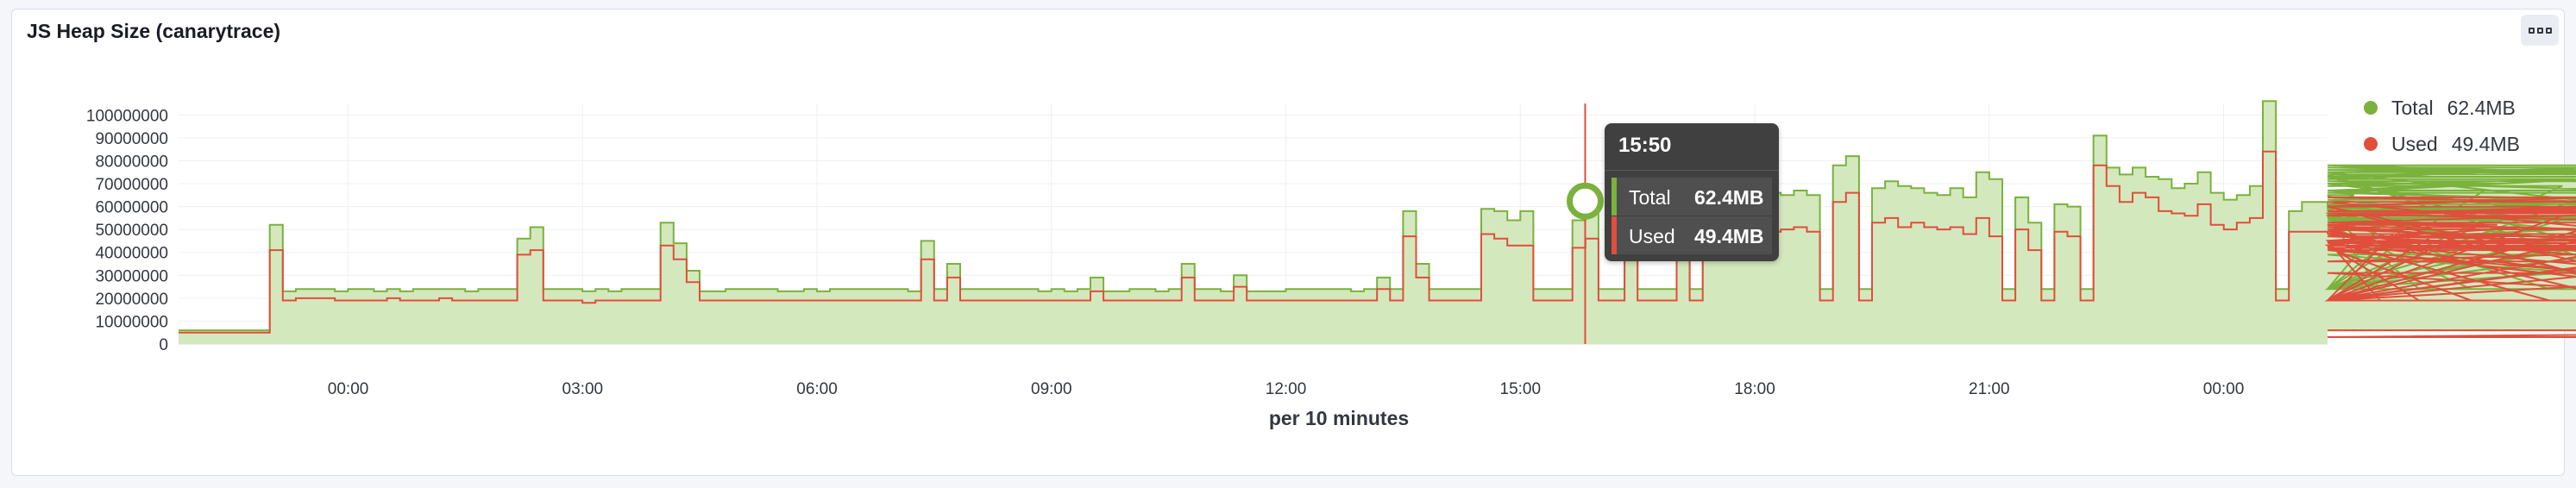 This screenshot has height=488, width=2576. Describe the element at coordinates (1051, 389) in the screenshot. I see `x-tick-label: 09:00` at that location.